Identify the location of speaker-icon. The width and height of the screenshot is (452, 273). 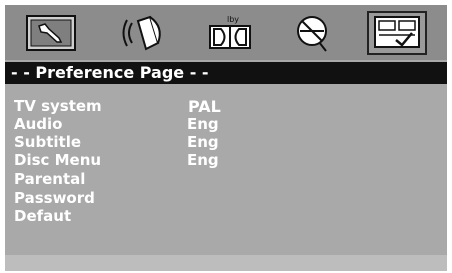
(146, 33).